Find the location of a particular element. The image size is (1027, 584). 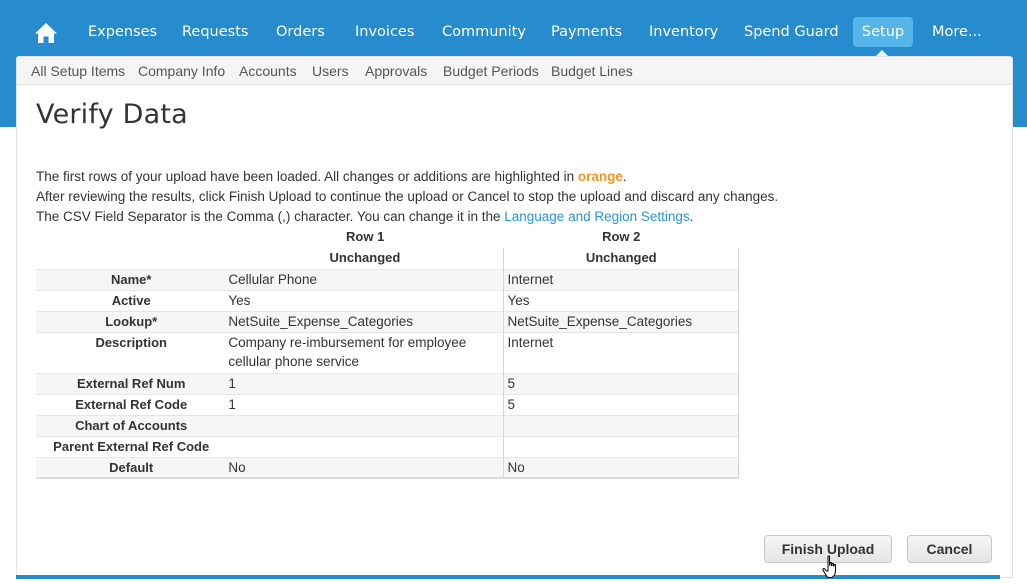

nav-orders: Orders is located at coordinates (300, 32).